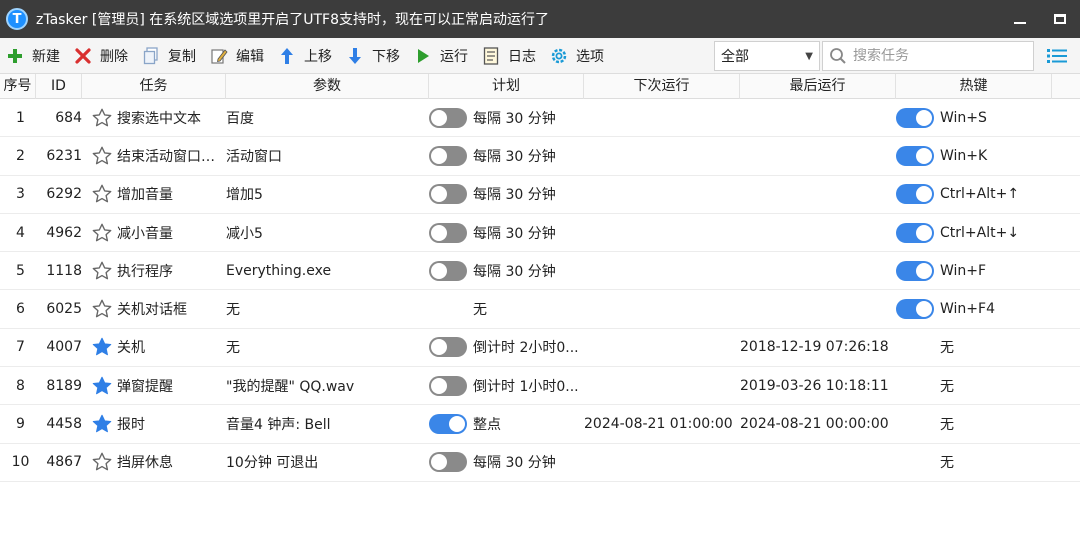 Image resolution: width=1080 pixels, height=535 pixels. I want to click on delete-button: 删除, so click(102, 56).